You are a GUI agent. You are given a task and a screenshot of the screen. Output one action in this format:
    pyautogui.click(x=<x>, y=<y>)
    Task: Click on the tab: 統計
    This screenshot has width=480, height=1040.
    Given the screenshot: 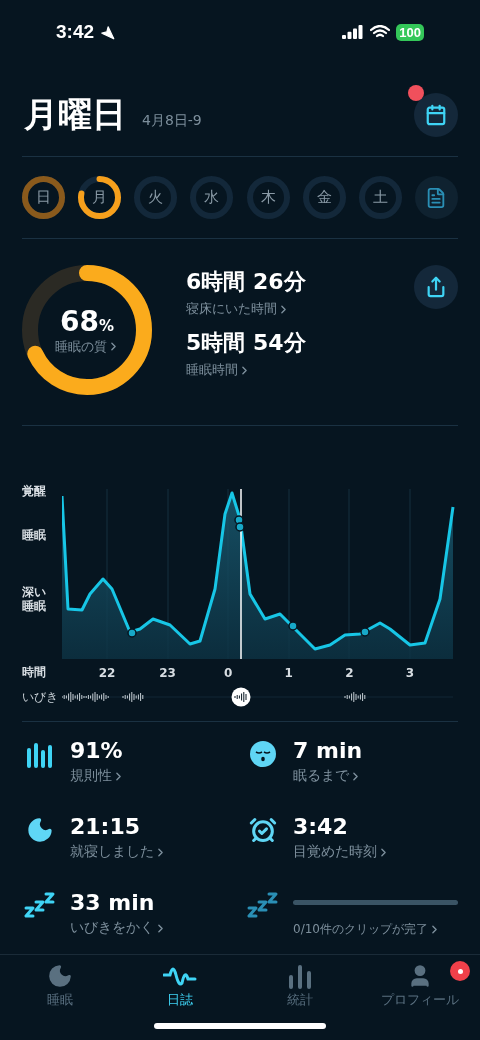 What is the action you would take?
    pyautogui.click(x=300, y=989)
    